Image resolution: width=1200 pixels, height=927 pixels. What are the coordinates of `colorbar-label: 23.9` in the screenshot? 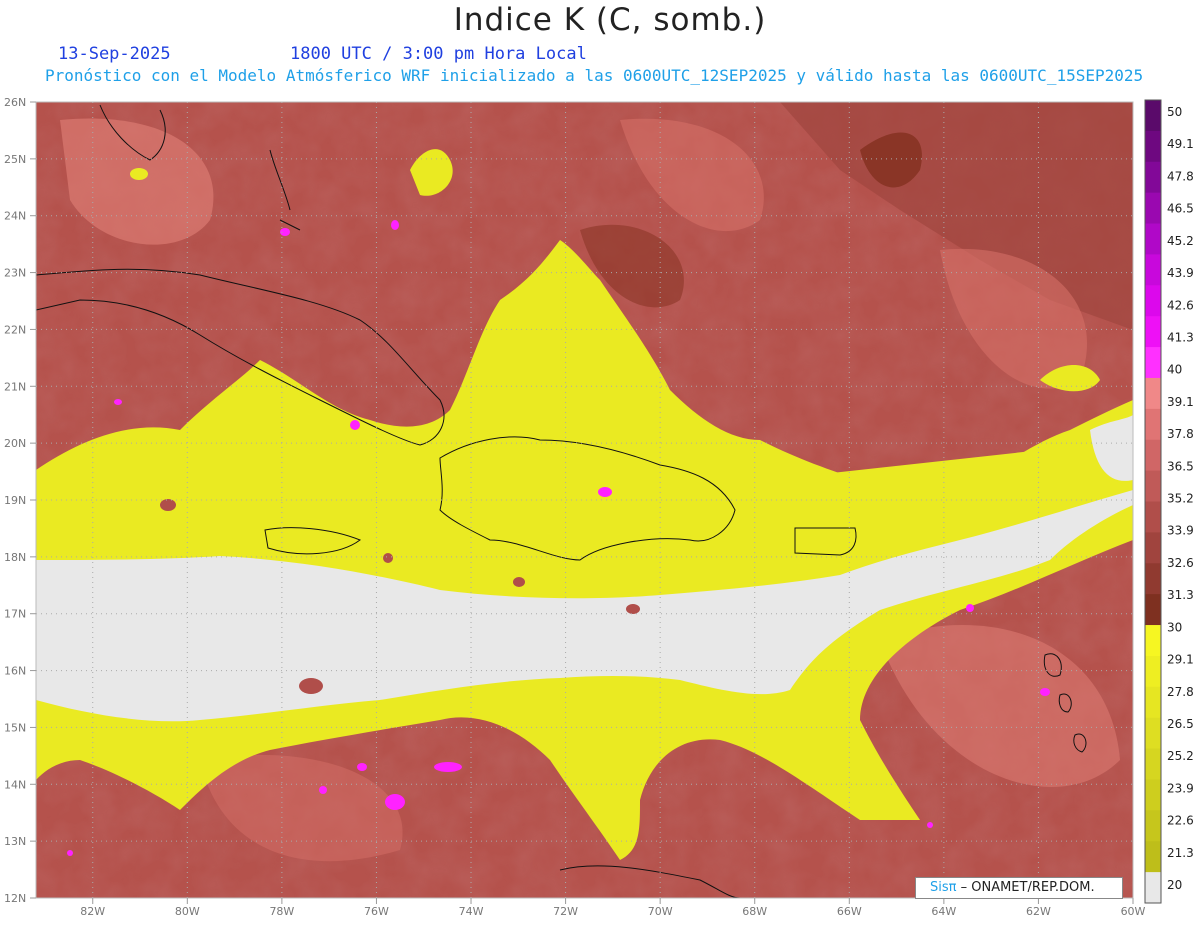 It's located at (1180, 788).